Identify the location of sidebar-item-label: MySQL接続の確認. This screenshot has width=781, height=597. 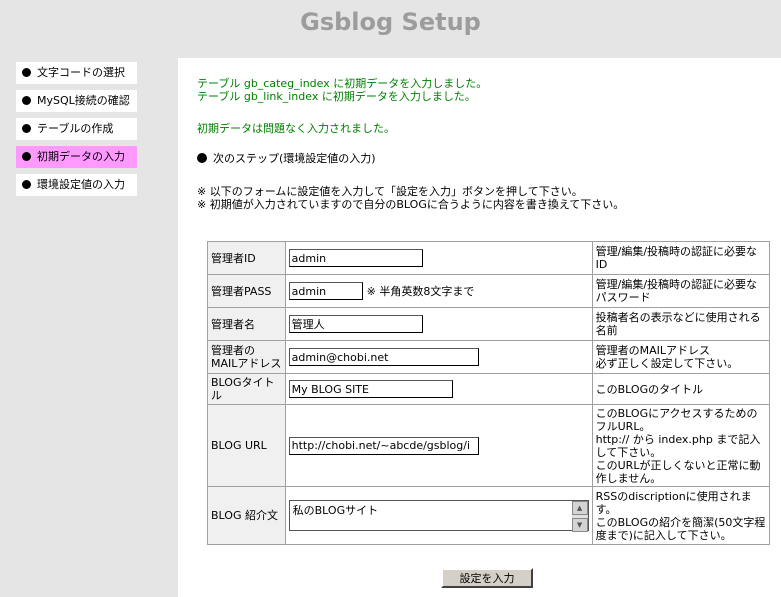
(83, 100).